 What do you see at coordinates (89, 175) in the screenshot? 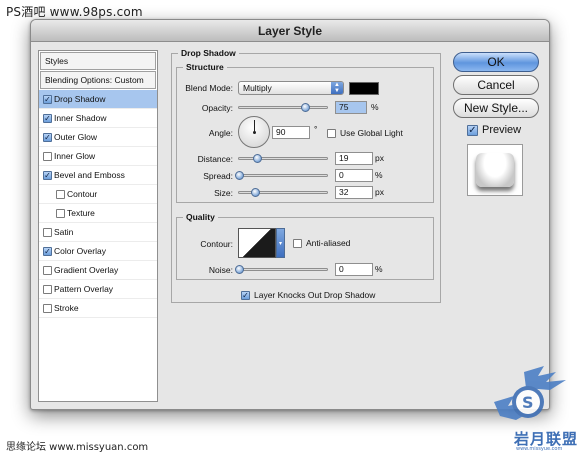
I see `style-item-label: Bevel and Emboss` at bounding box center [89, 175].